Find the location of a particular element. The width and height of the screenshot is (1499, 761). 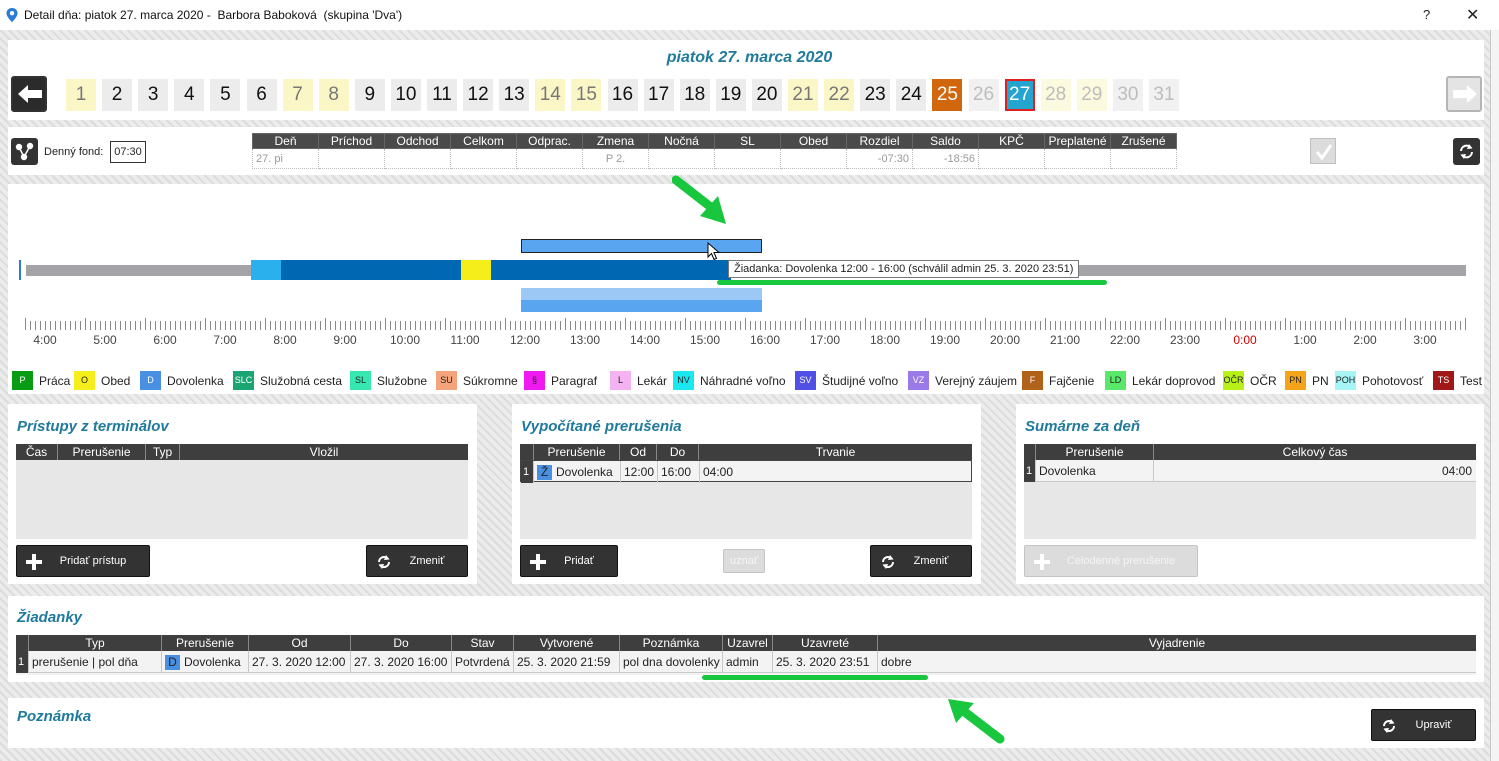

day-26: 26 is located at coordinates (983, 95).